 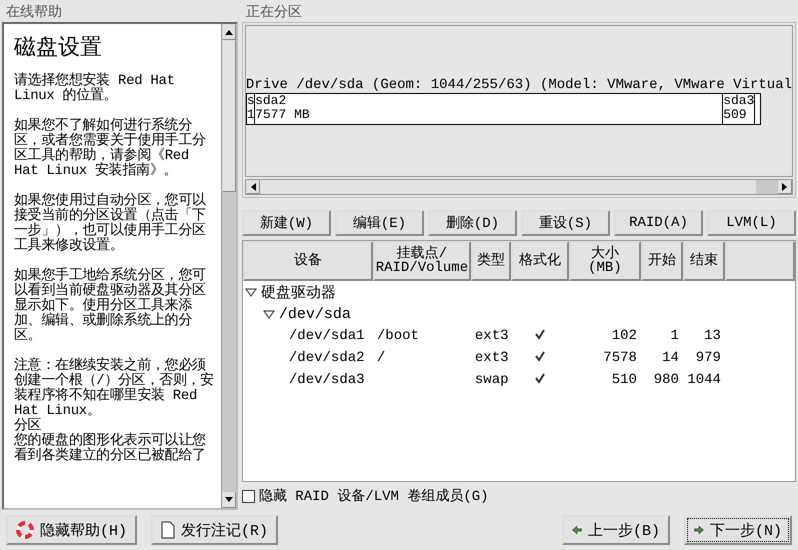 I want to click on column-header: 开始, so click(x=661, y=261).